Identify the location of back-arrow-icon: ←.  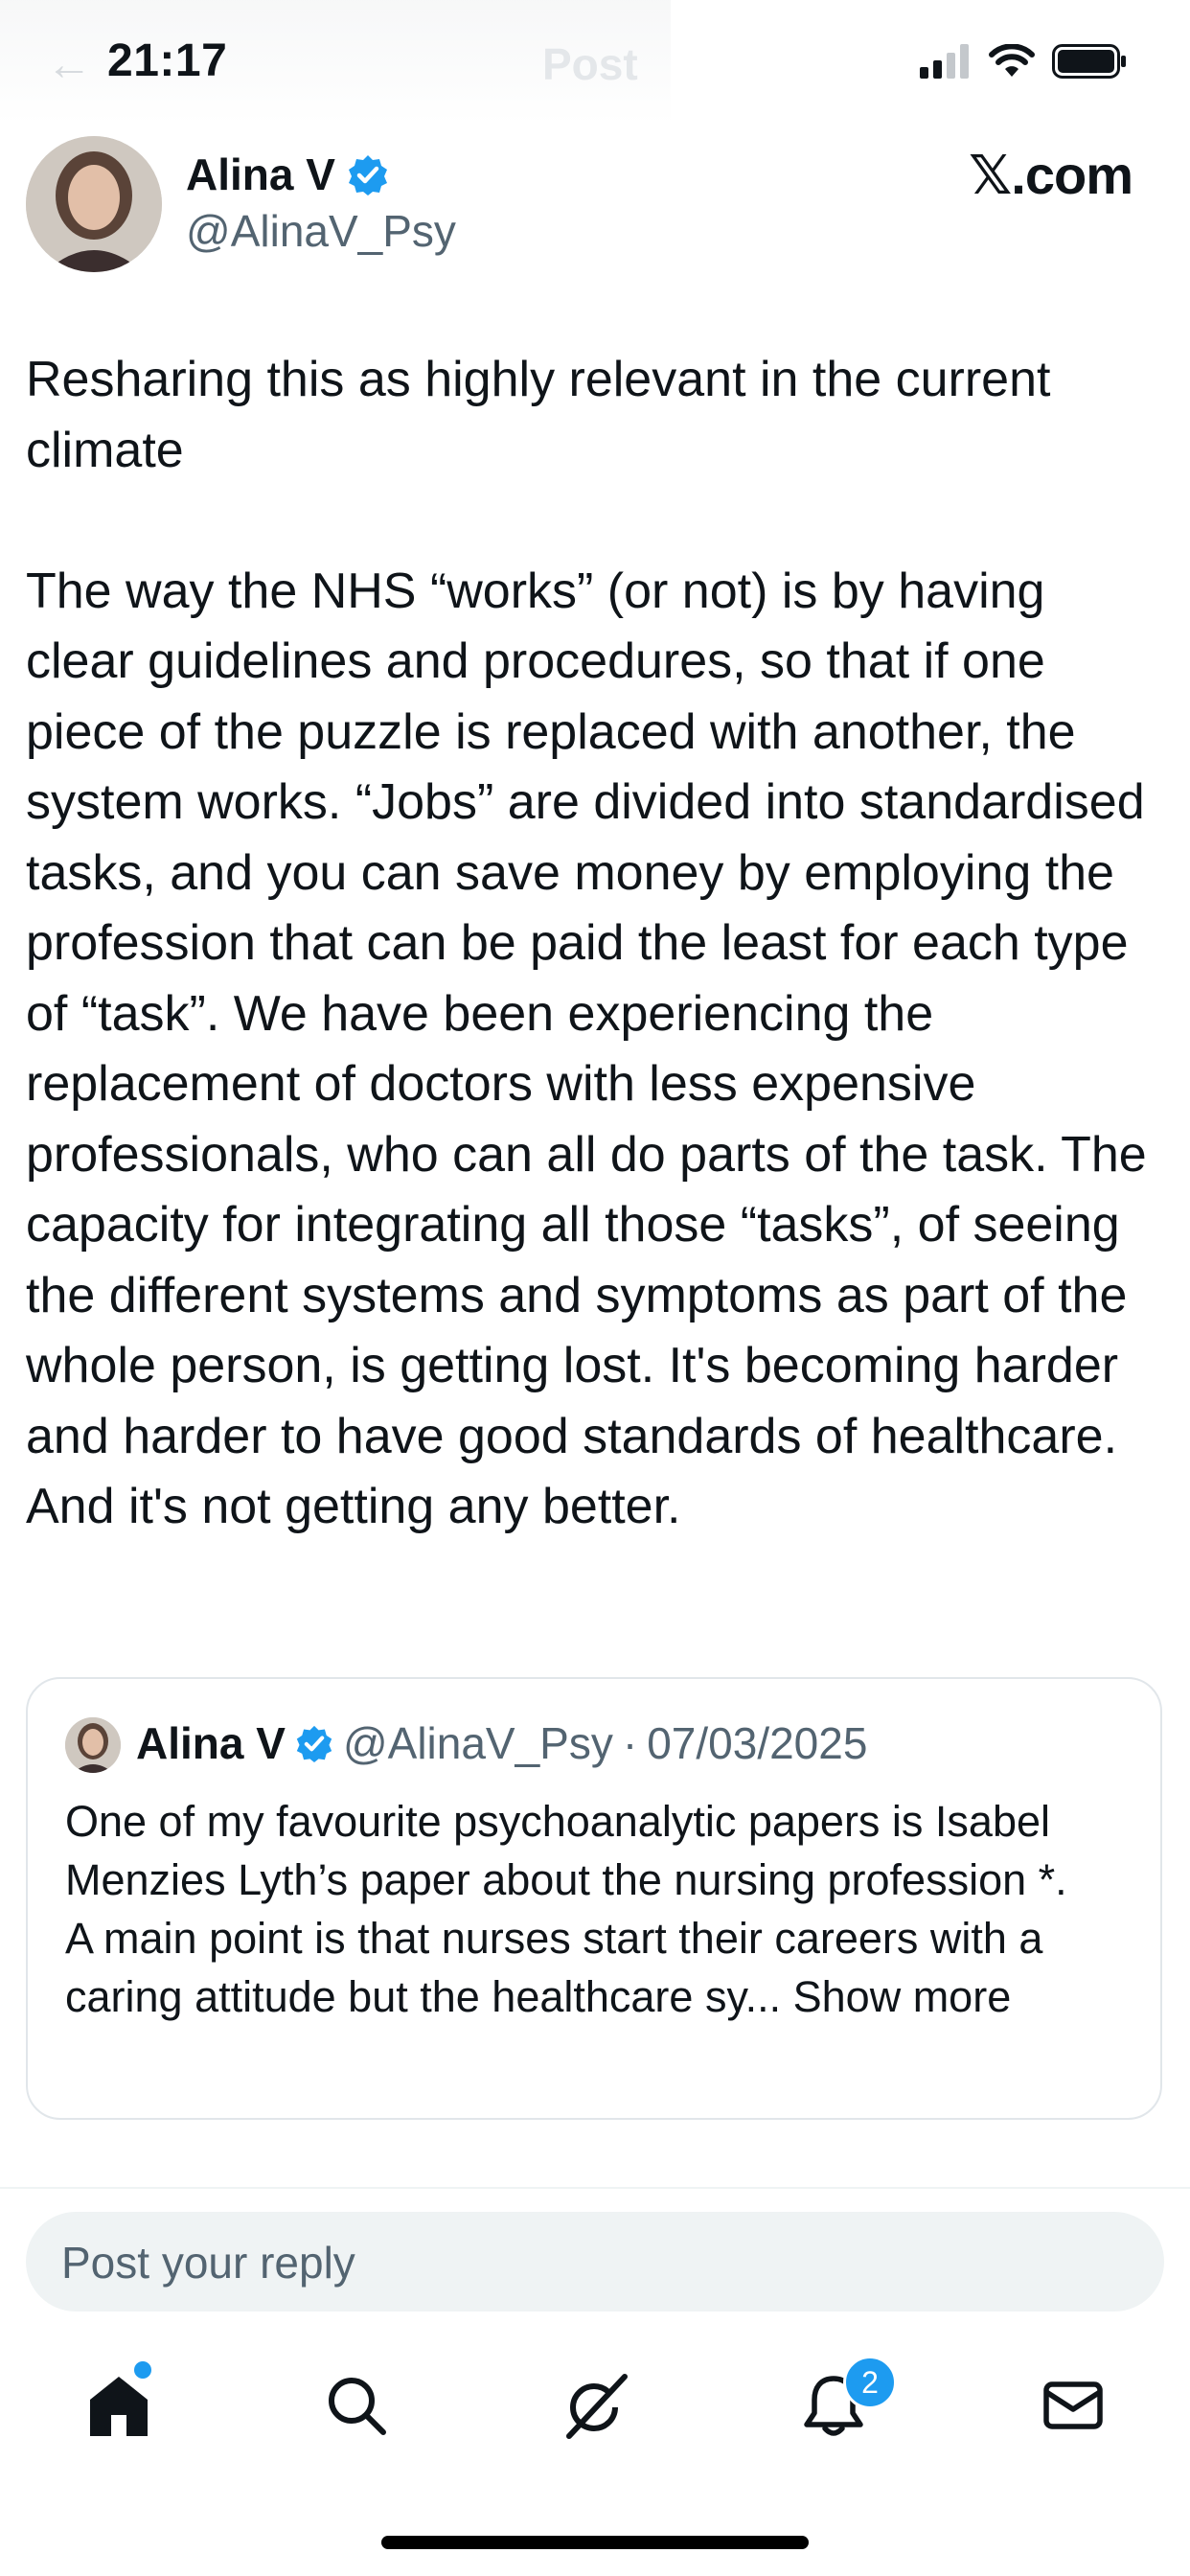
(69, 64).